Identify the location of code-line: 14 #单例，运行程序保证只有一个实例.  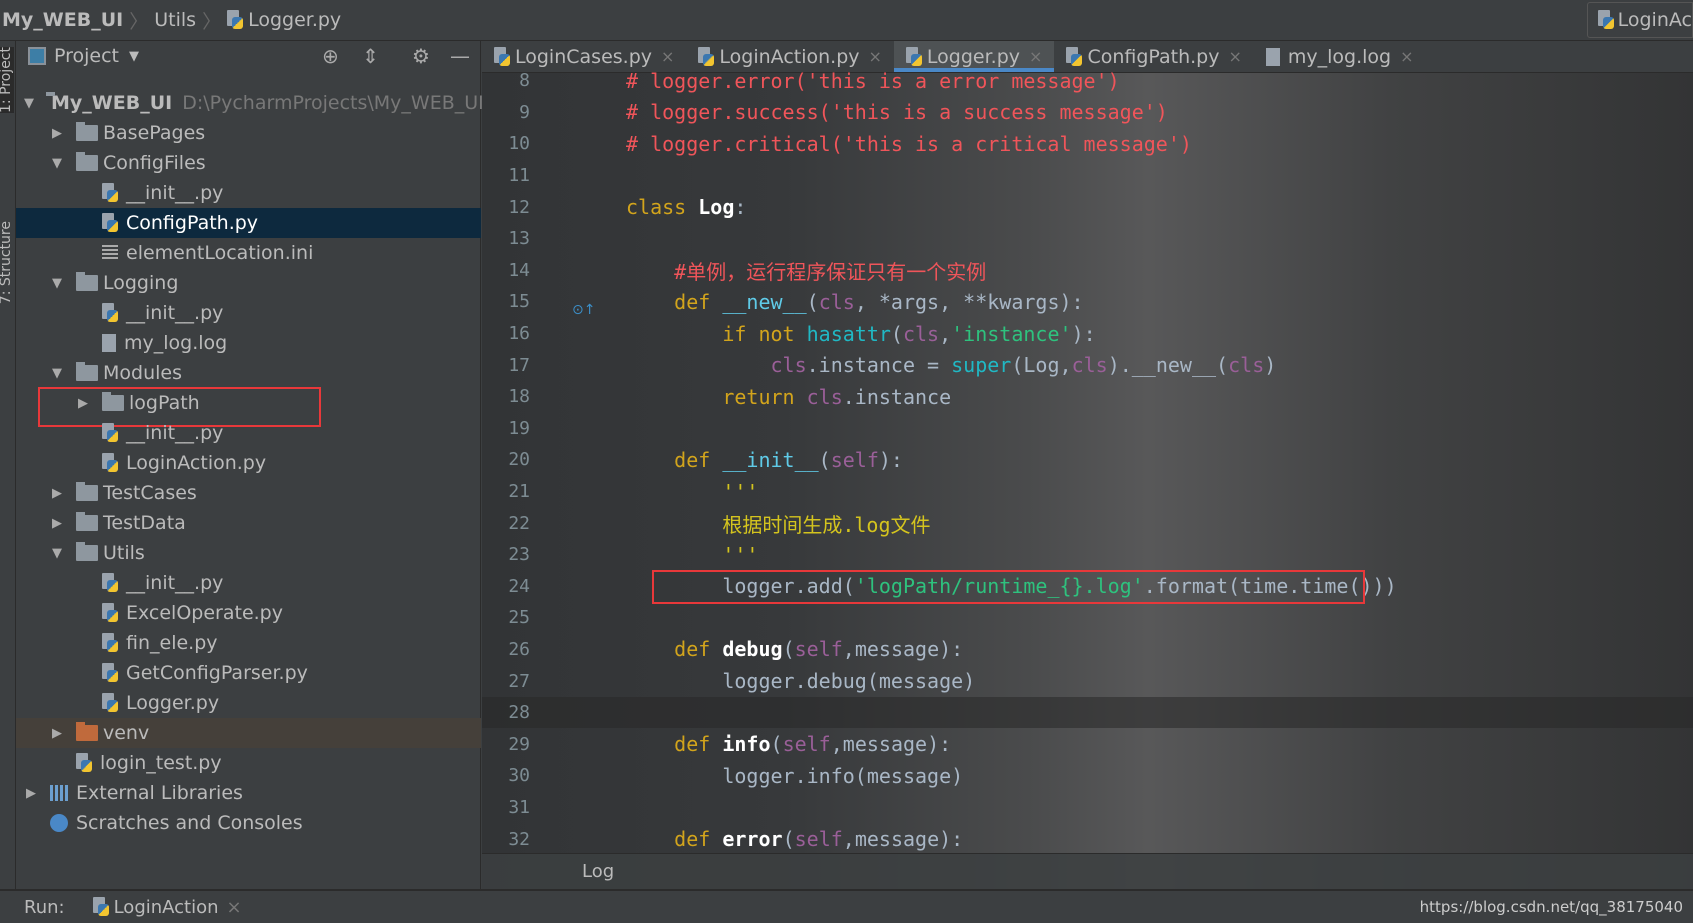
(1087, 271).